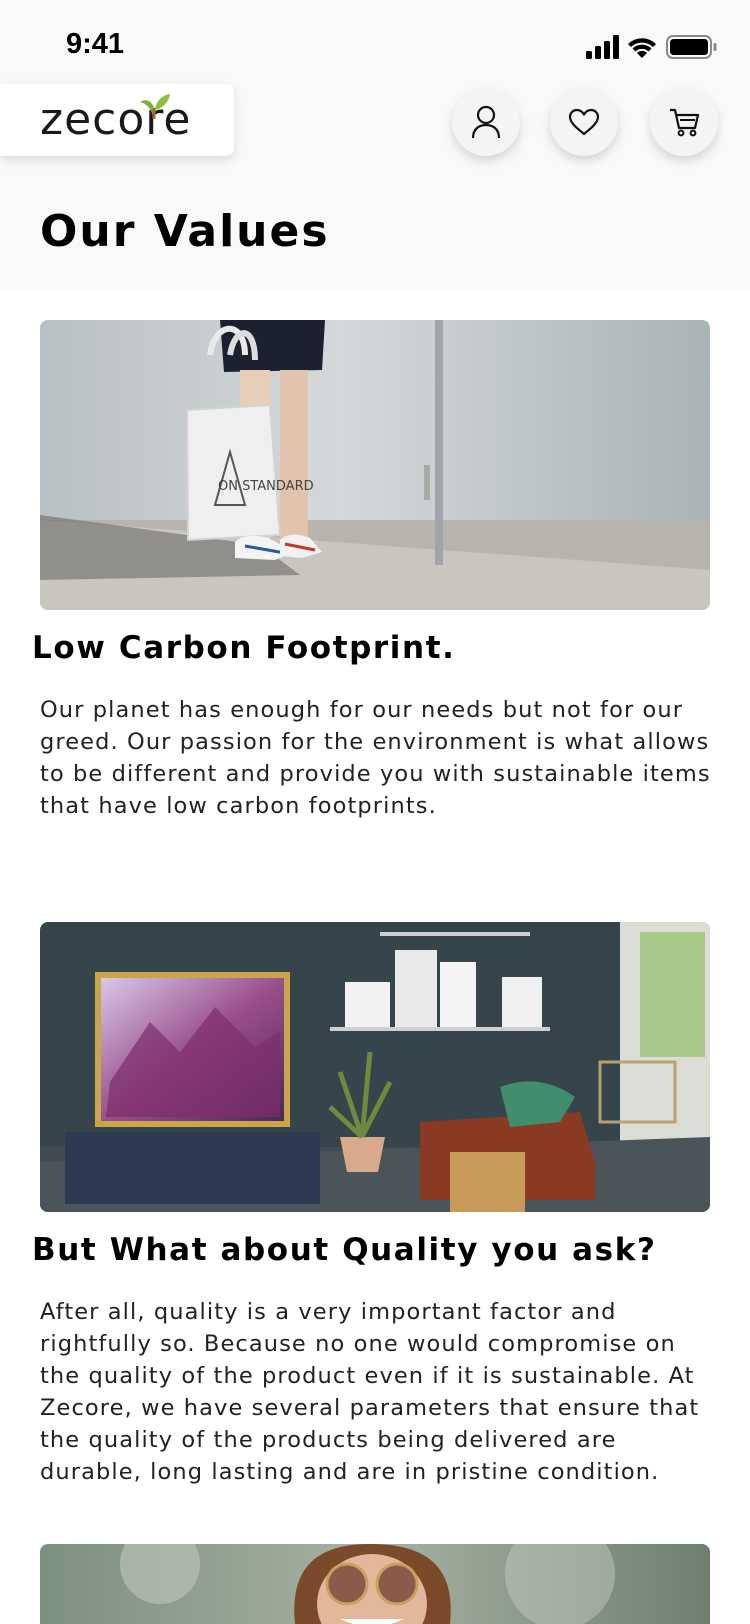 The width and height of the screenshot is (750, 1624). Describe the element at coordinates (117, 120) in the screenshot. I see `logo: zecore` at that location.